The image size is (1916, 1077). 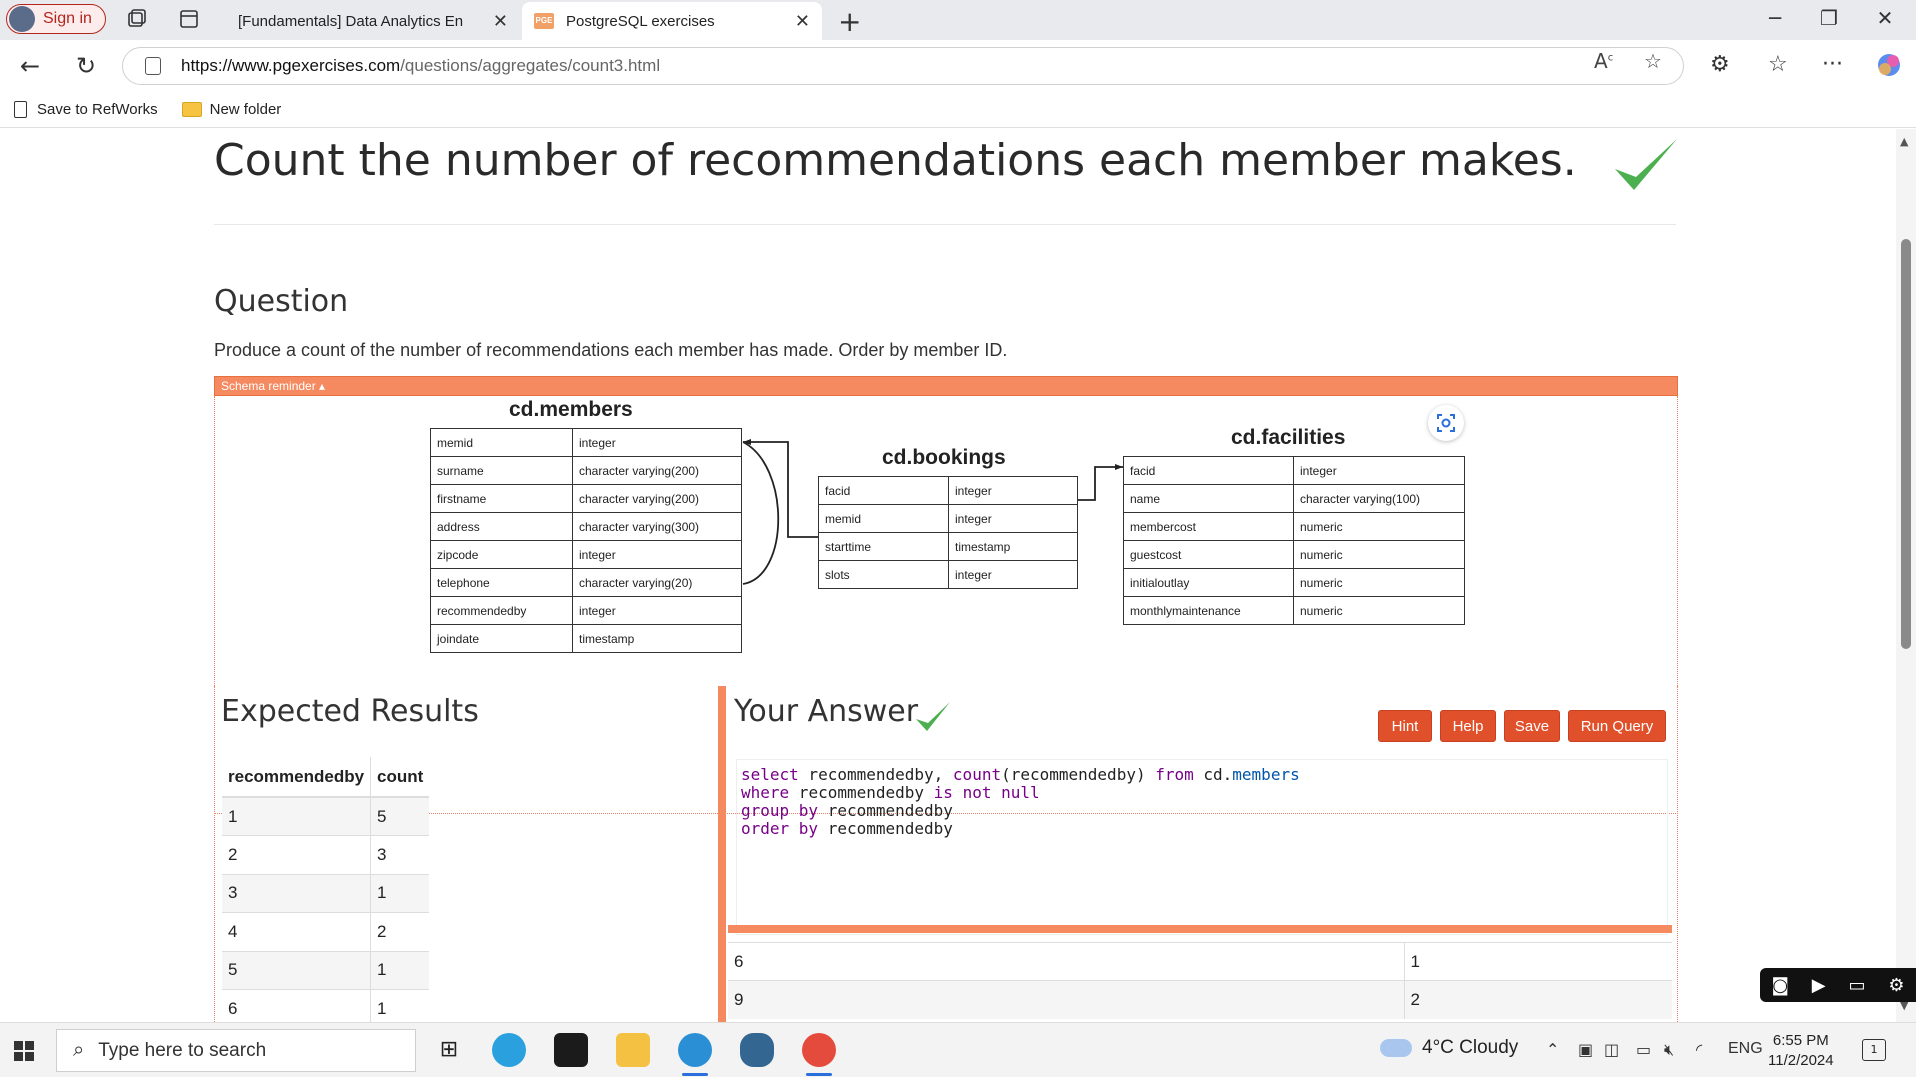 I want to click on clock-date: 11/2/2024, so click(x=1801, y=1060).